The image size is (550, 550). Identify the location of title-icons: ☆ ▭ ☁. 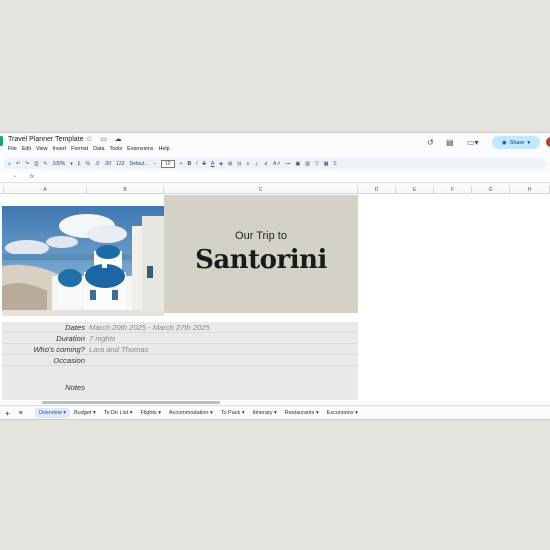
(105, 139).